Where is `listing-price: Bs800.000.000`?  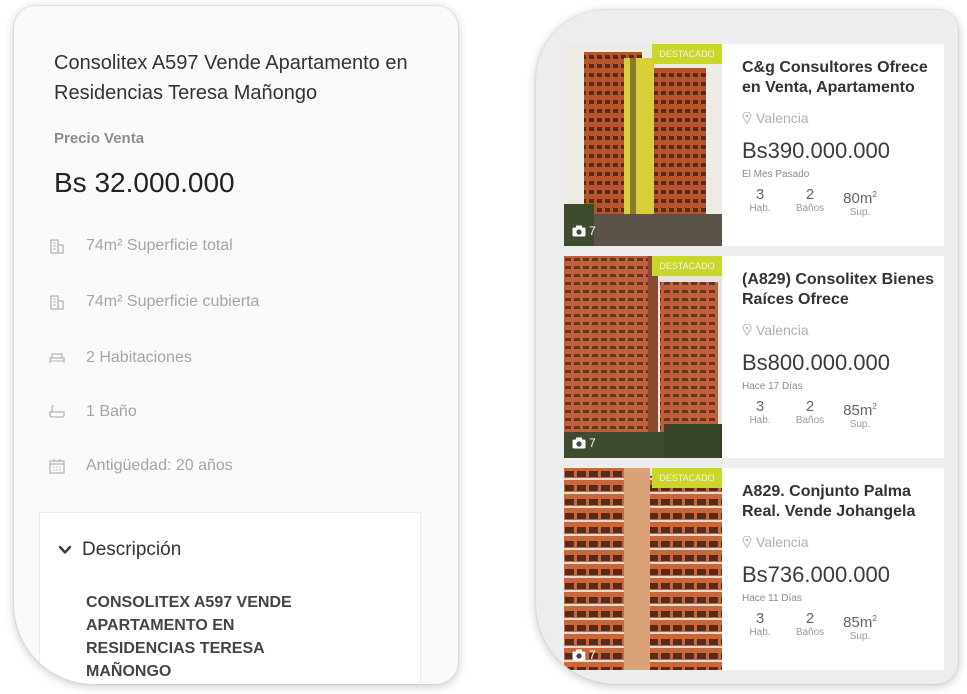
listing-price: Bs800.000.000 is located at coordinates (816, 362).